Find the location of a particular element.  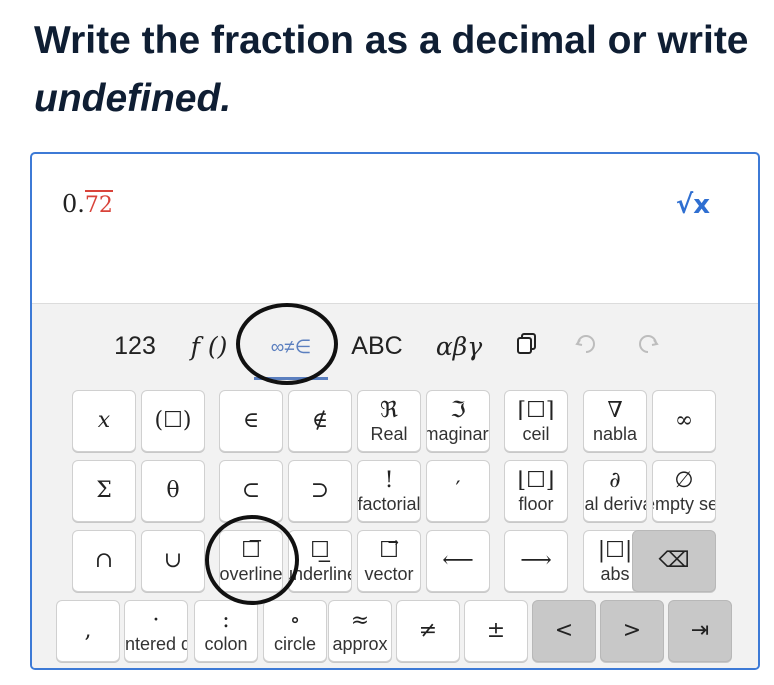

backspace-key: ⌫ is located at coordinates (674, 561).